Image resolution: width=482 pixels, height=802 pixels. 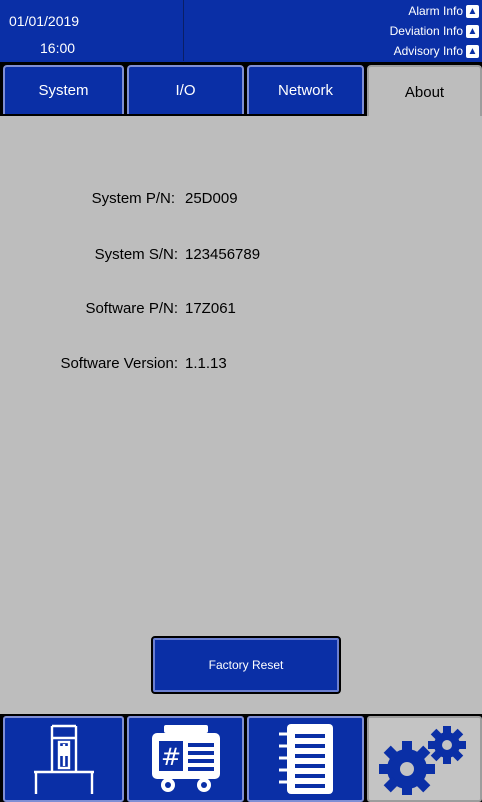 What do you see at coordinates (210, 308) in the screenshot?
I see `software-pn-value: 17Z061` at bounding box center [210, 308].